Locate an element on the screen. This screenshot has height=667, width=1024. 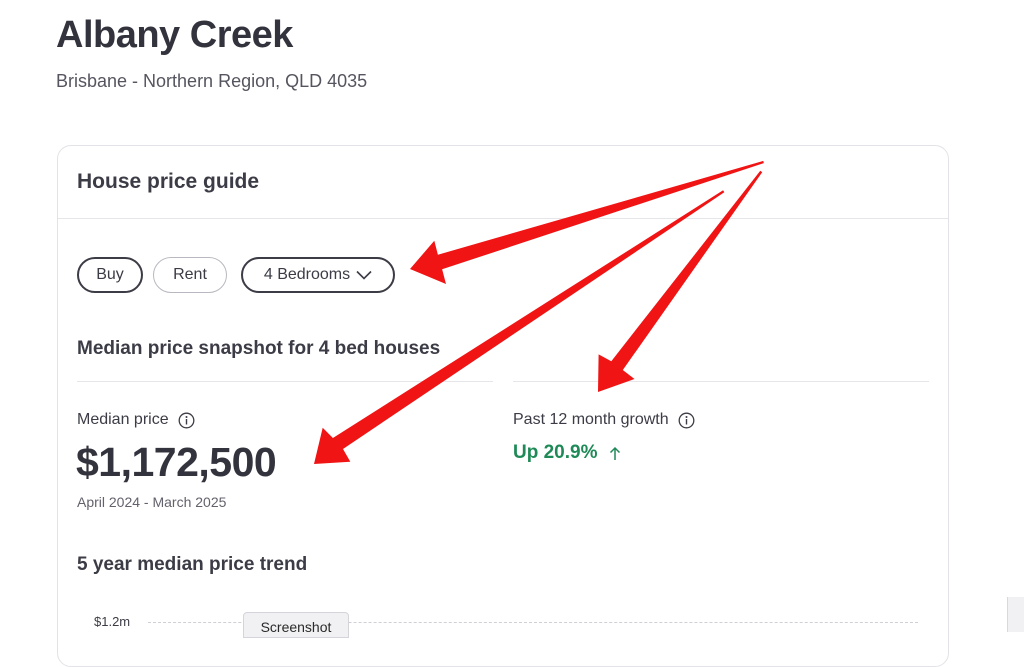
arrow-up-icon is located at coordinates (615, 453).